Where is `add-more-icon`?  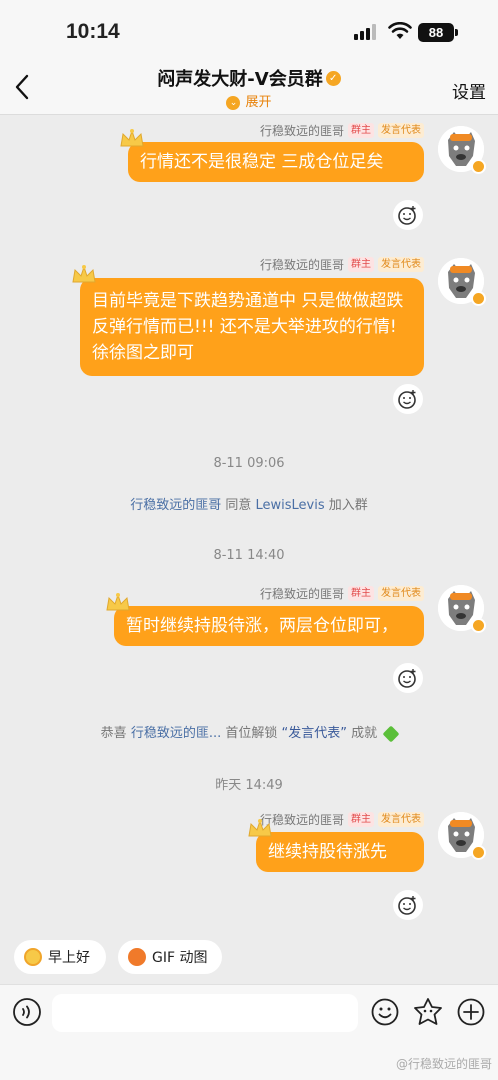 add-more-icon is located at coordinates (471, 1012).